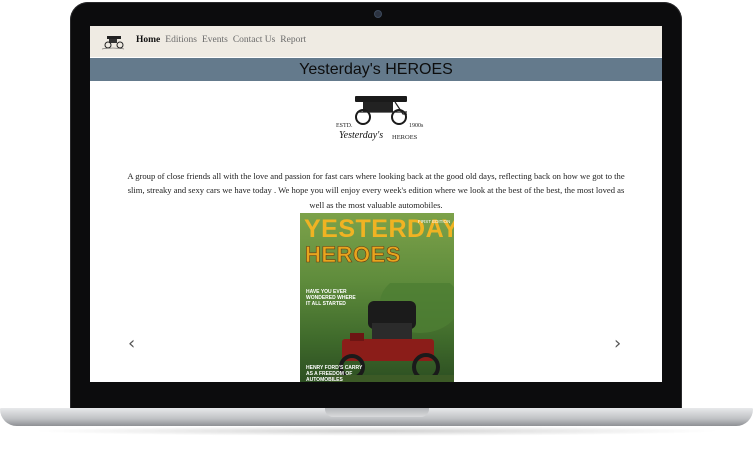  Describe the element at coordinates (376, 41) in the screenshot. I see `navbar: Home Editions Events Contact Us Report` at that location.